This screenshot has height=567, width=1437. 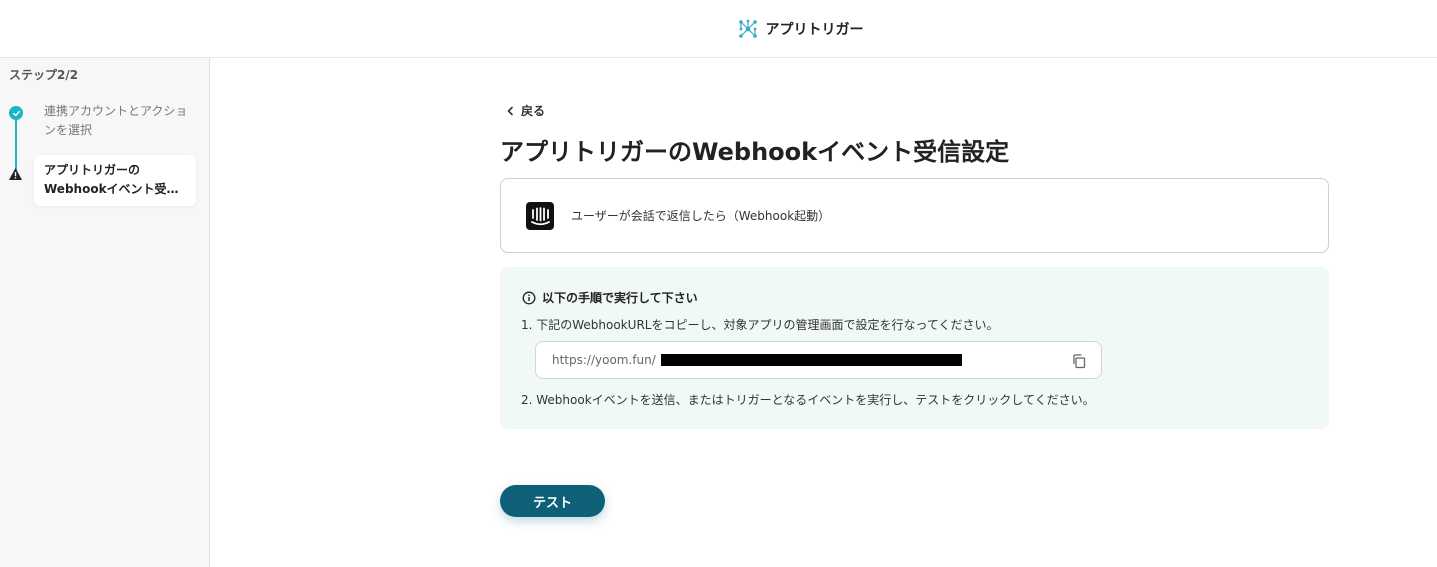 I want to click on page-title: アプリトリガーのWebhookイベント受信設定, so click(x=755, y=152).